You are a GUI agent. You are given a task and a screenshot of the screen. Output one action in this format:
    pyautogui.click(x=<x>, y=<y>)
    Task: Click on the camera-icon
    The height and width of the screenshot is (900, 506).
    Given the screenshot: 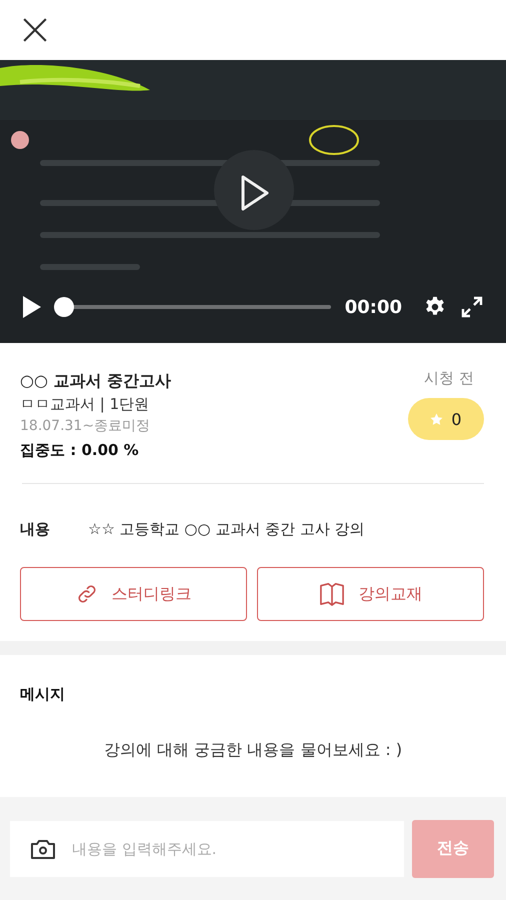 What is the action you would take?
    pyautogui.click(x=43, y=849)
    